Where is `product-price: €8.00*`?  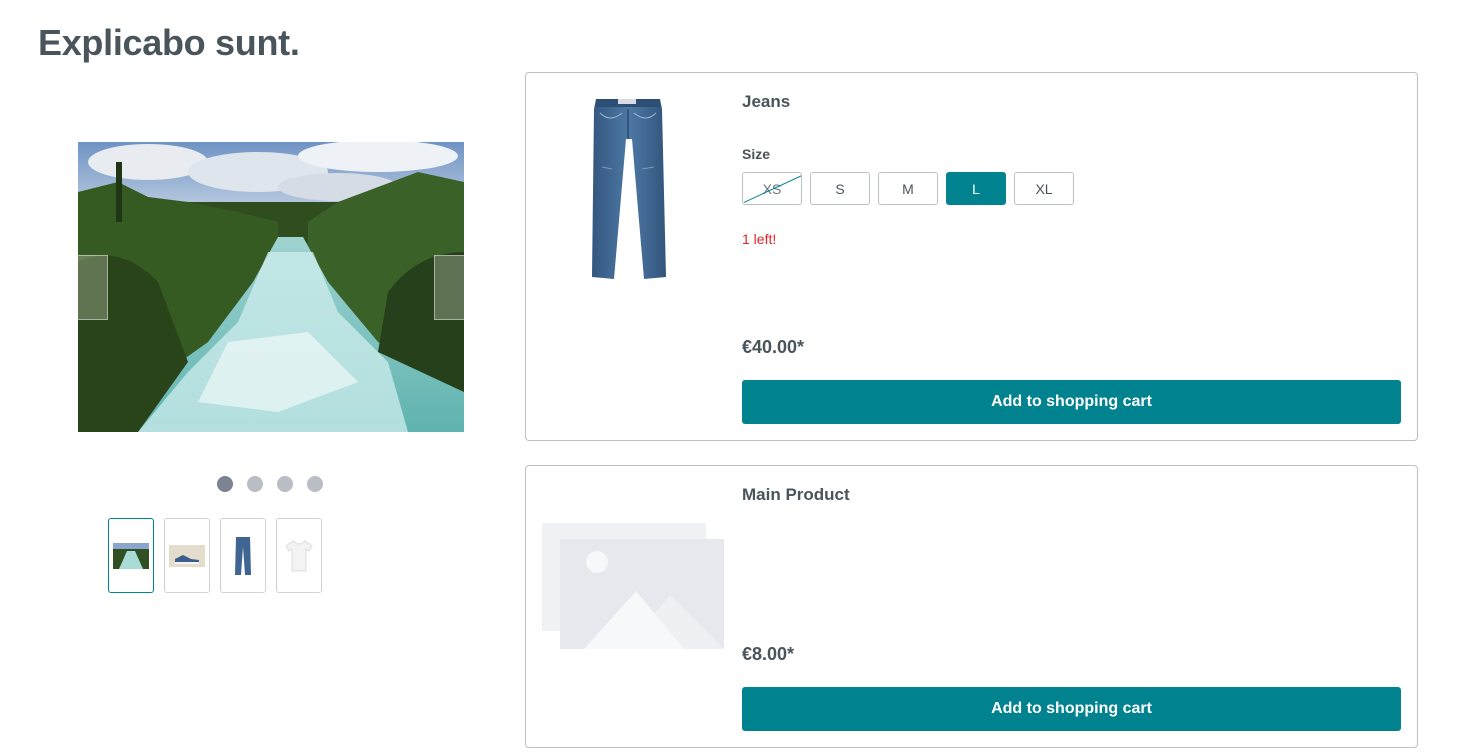
product-price: €8.00* is located at coordinates (768, 654).